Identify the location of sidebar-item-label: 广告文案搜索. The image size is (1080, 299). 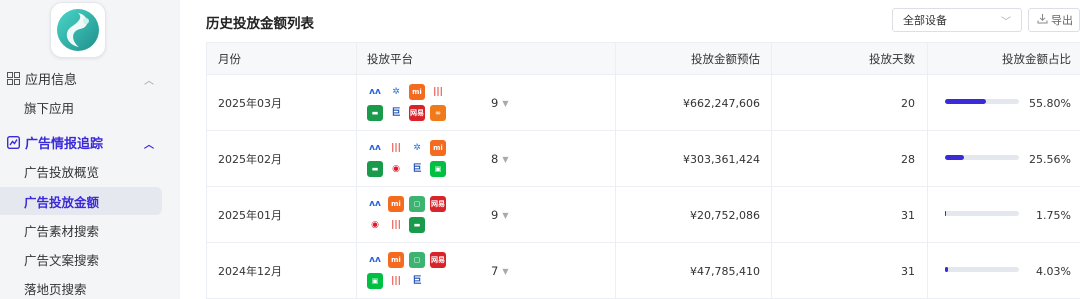
(62, 260).